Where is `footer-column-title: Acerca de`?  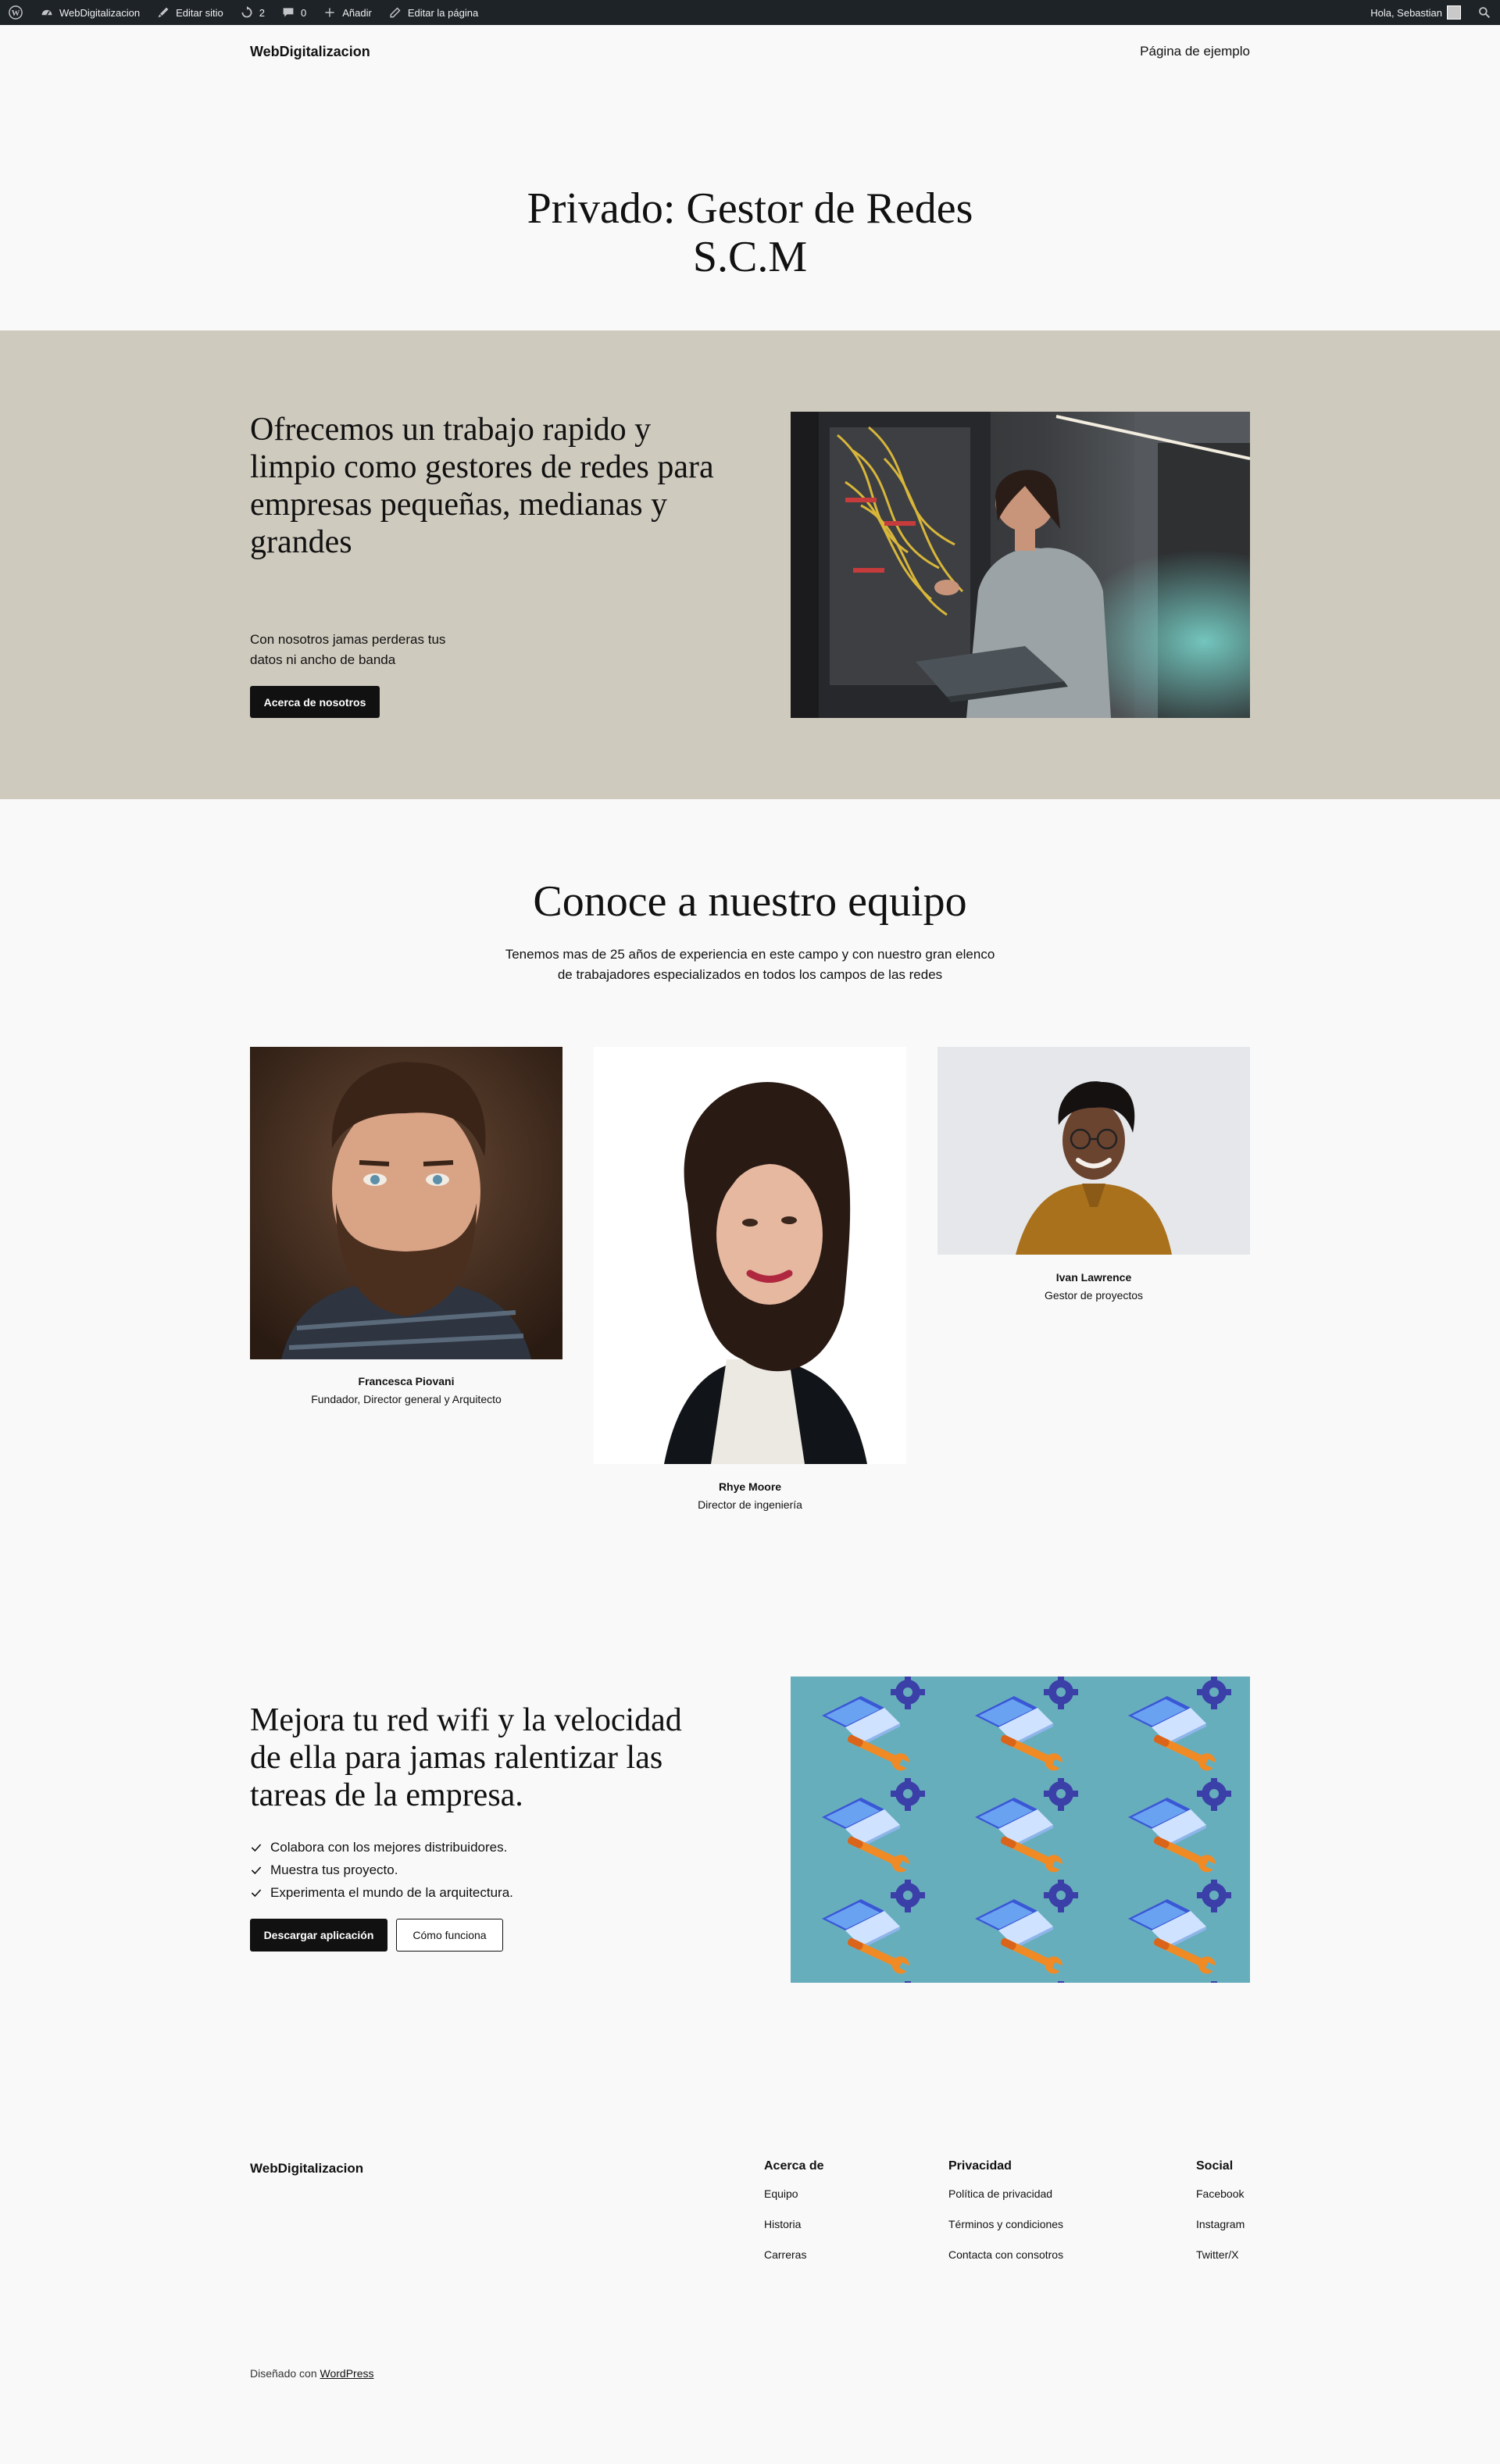 footer-column-title: Acerca de is located at coordinates (794, 2166).